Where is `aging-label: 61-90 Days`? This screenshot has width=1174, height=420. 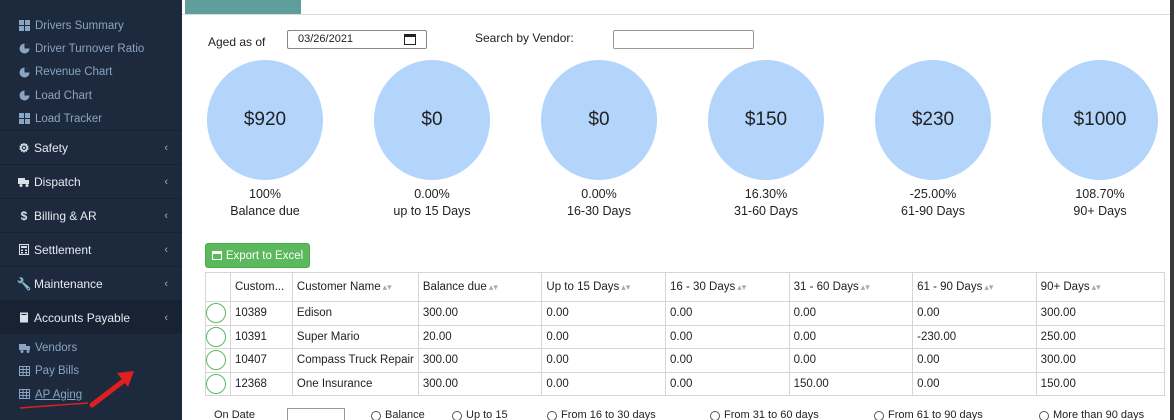
aging-label: 61-90 Days is located at coordinates (933, 211).